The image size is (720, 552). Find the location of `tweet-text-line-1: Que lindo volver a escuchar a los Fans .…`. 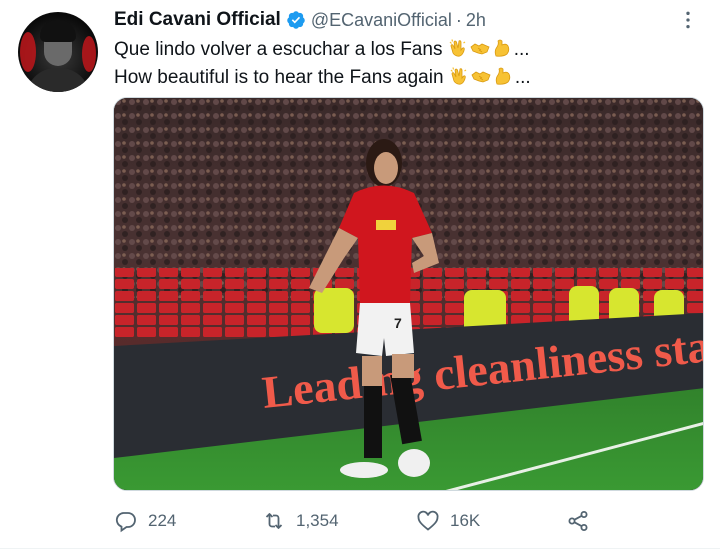

tweet-text-line-1: Que lindo volver a escuchar a los Fans .… is located at coordinates (322, 50).